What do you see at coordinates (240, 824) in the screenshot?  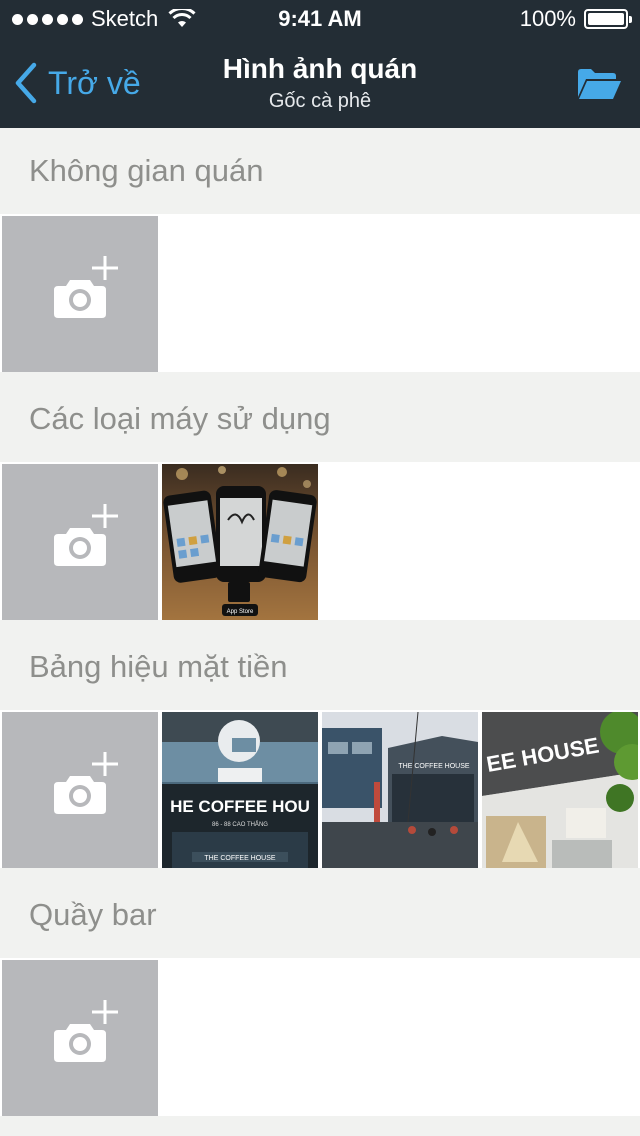 I see `storefront-address: 86 - 88 CAO THẮNG` at bounding box center [240, 824].